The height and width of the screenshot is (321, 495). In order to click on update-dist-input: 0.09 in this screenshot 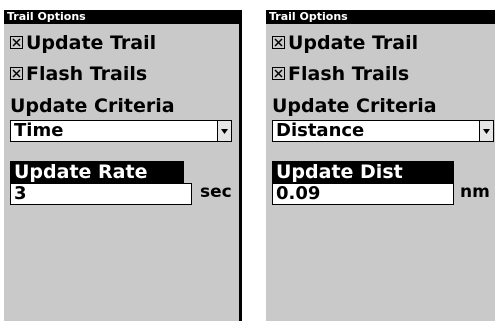, I will do `click(363, 194)`.